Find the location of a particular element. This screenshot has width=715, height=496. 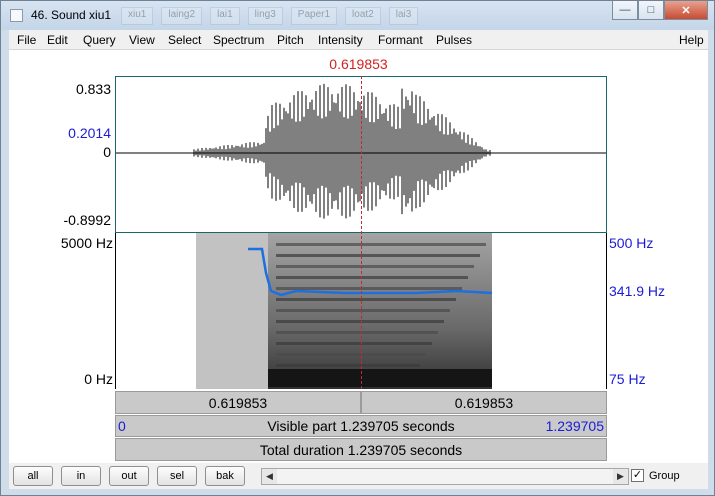

noise-region is located at coordinates (232, 311).